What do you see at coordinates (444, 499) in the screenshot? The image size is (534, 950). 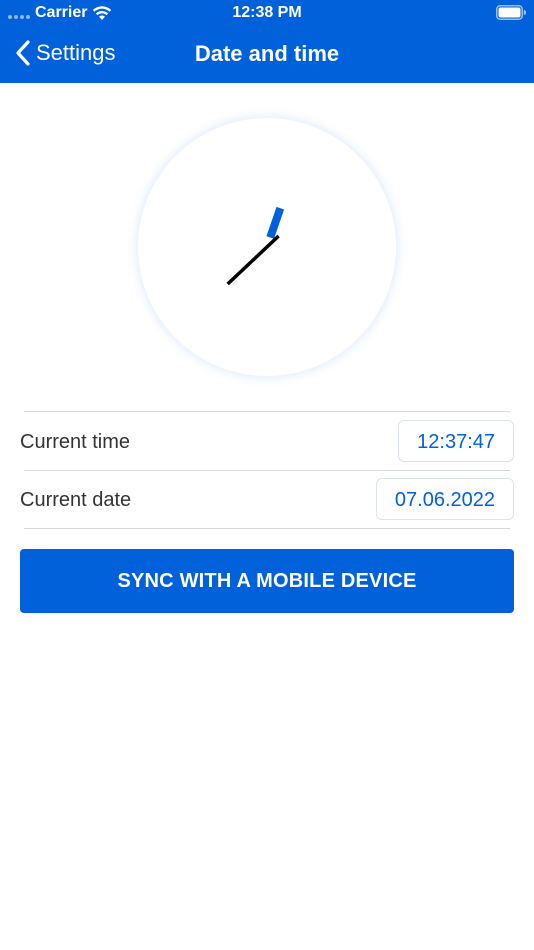 I see `current-date-value: 07.06.2022` at bounding box center [444, 499].